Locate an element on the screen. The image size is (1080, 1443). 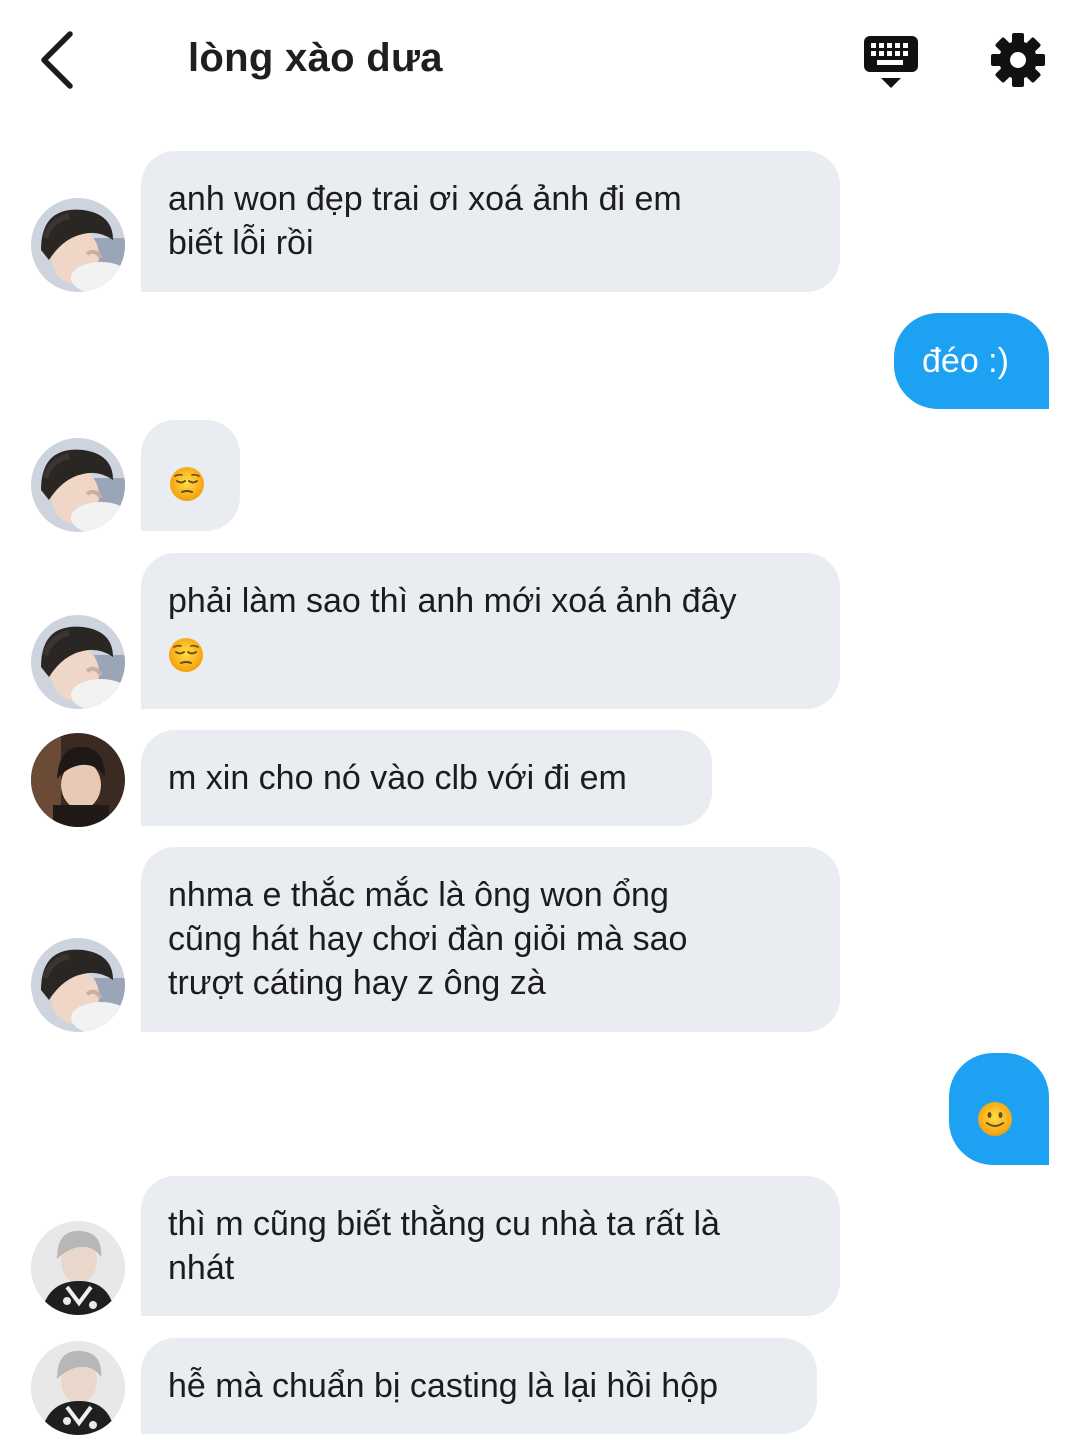
outgoing-message-bubble is located at coordinates (999, 1109).